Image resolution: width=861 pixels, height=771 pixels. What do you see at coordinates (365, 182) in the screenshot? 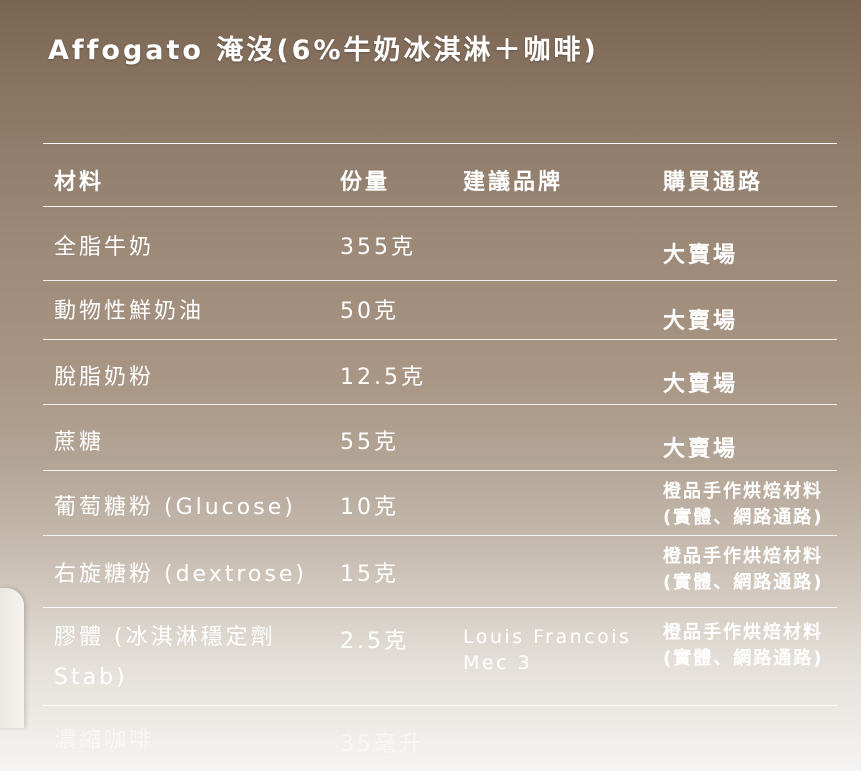
I see `header-amount: 份量` at bounding box center [365, 182].